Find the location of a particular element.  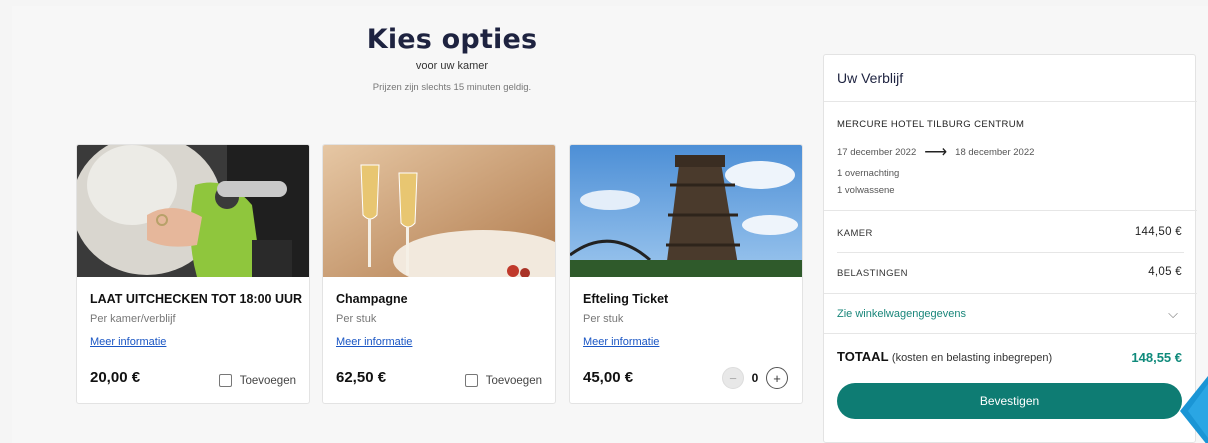

total-label: TOTAAL (kosten en belasting inbegrepen) is located at coordinates (944, 356).